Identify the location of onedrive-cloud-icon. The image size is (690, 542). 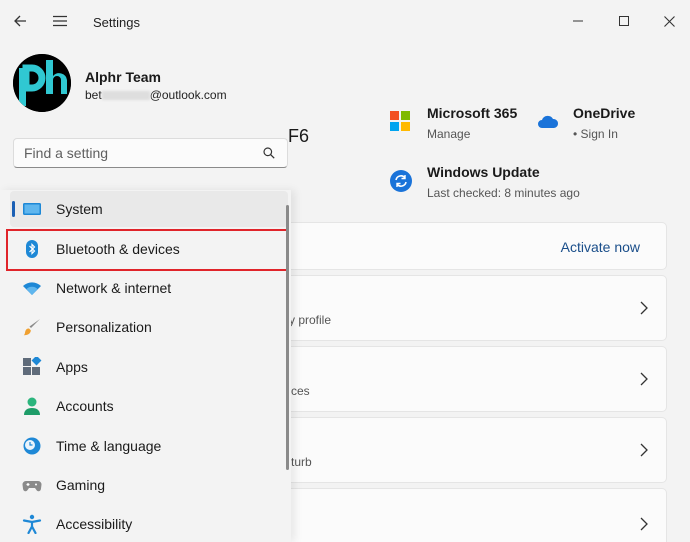
(548, 121).